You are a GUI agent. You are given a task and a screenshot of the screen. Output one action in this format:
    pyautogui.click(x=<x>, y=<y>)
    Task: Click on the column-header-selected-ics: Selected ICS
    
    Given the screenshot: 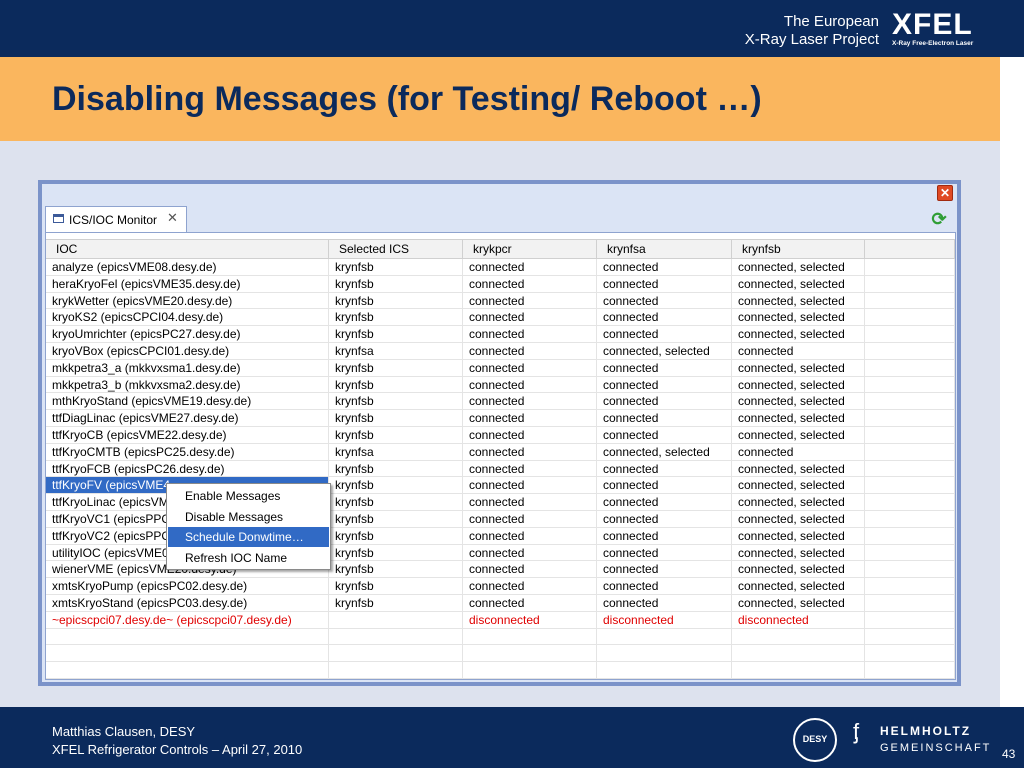 What is the action you would take?
    pyautogui.click(x=396, y=249)
    